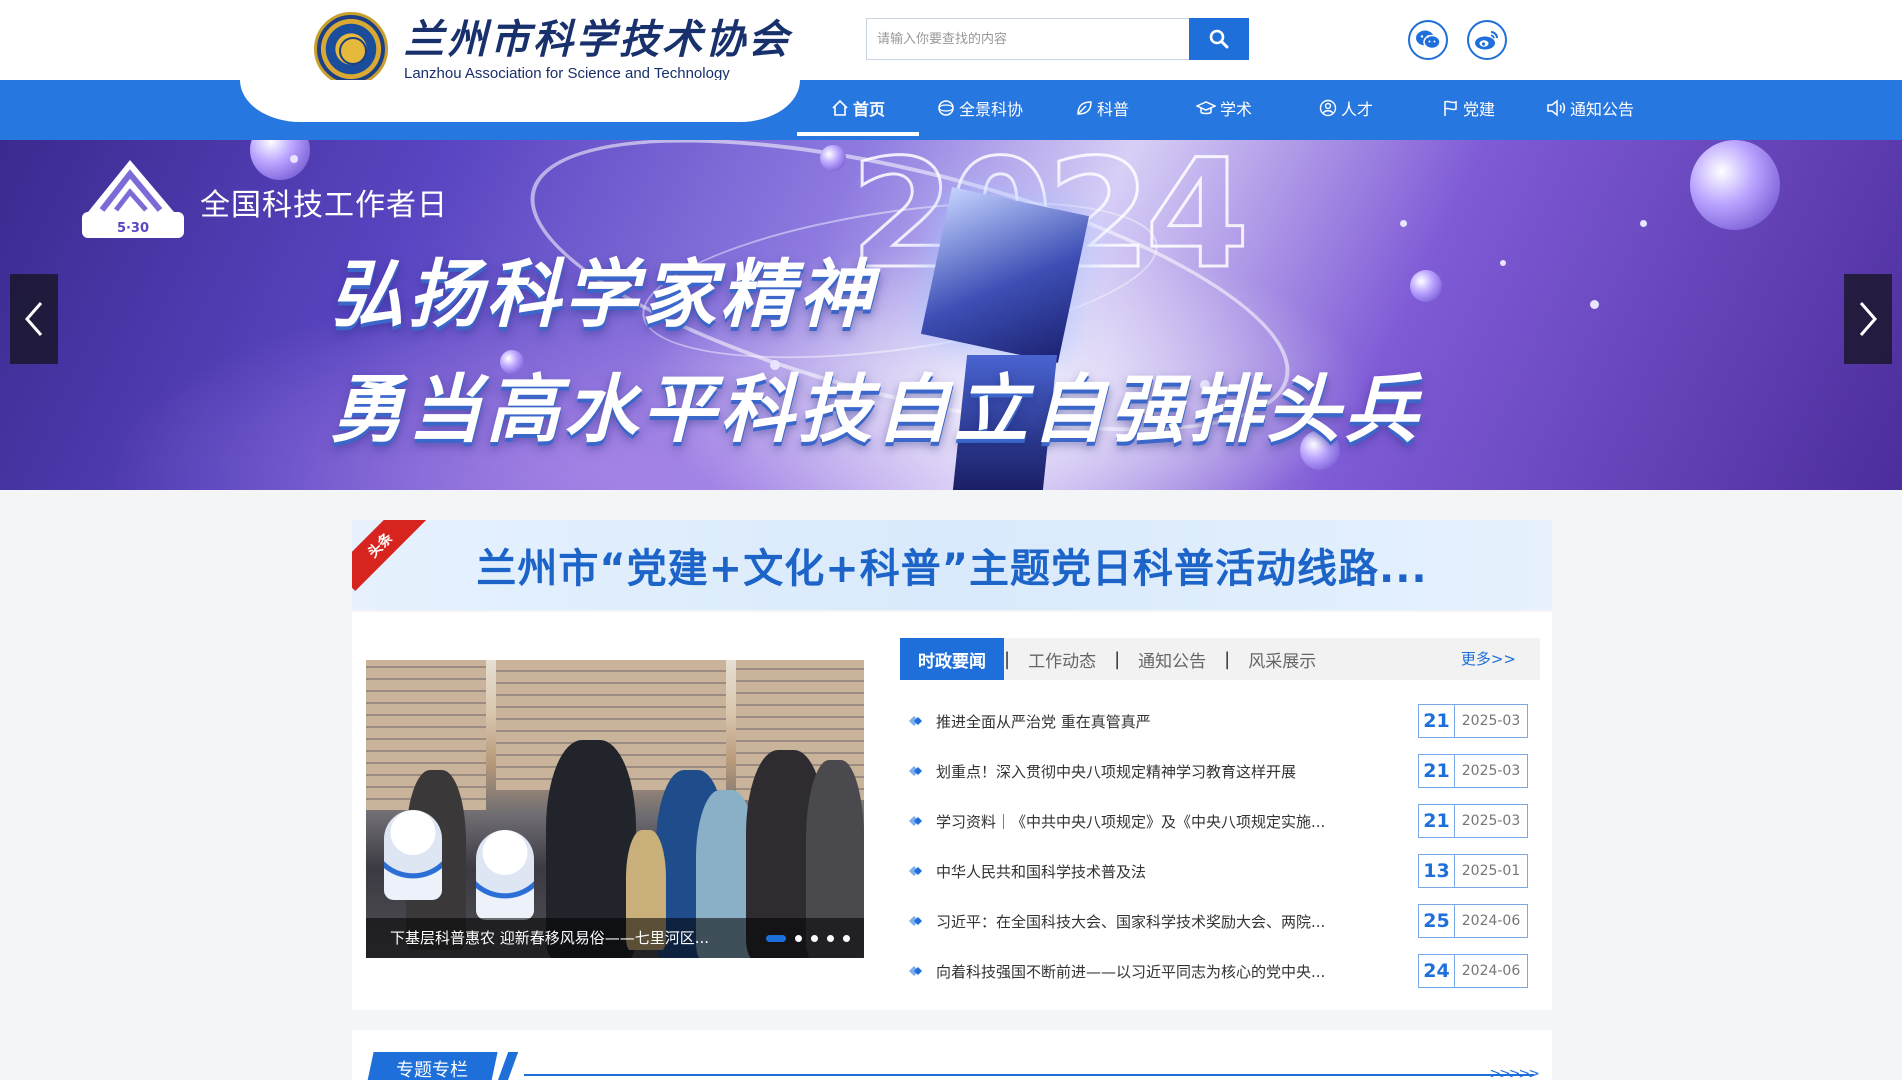  I want to click on news-item: 划重点！深入贯彻中央八项规定精神学习教育这样开展 21 2025-03, so click(1218, 771).